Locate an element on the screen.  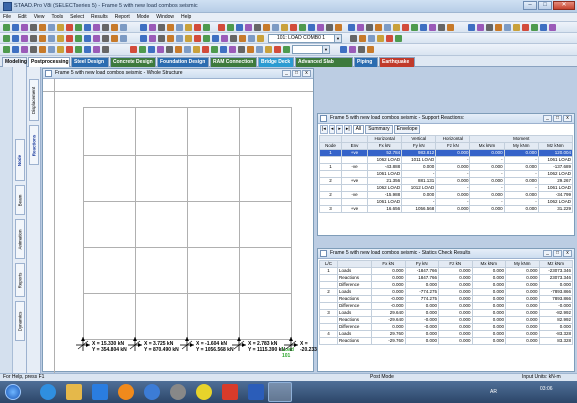
table-row: 1 +ve 52.784 983.812 0.000 0.000 0.000 120.004 is located at coordinates (446, 153).